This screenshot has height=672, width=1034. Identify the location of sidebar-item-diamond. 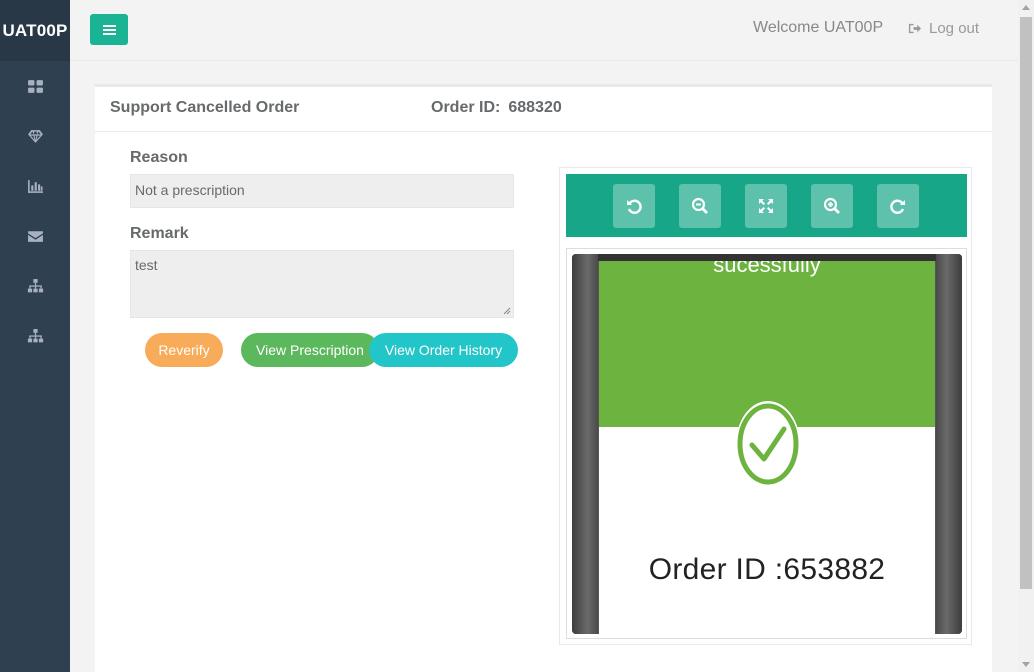
(35, 136).